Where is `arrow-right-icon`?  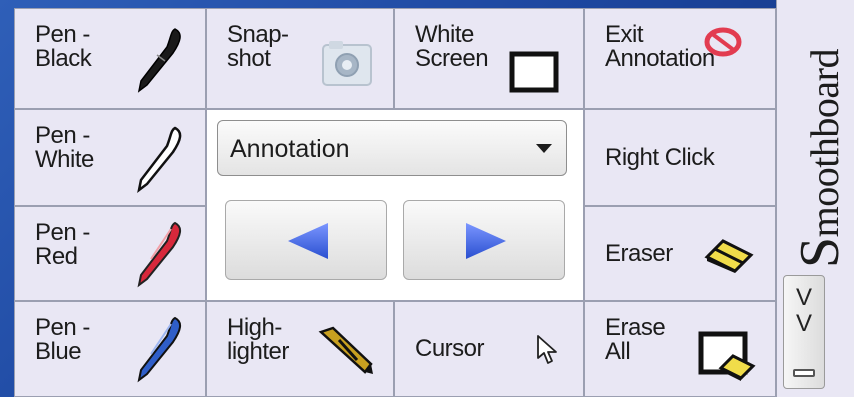 arrow-right-icon is located at coordinates (486, 241).